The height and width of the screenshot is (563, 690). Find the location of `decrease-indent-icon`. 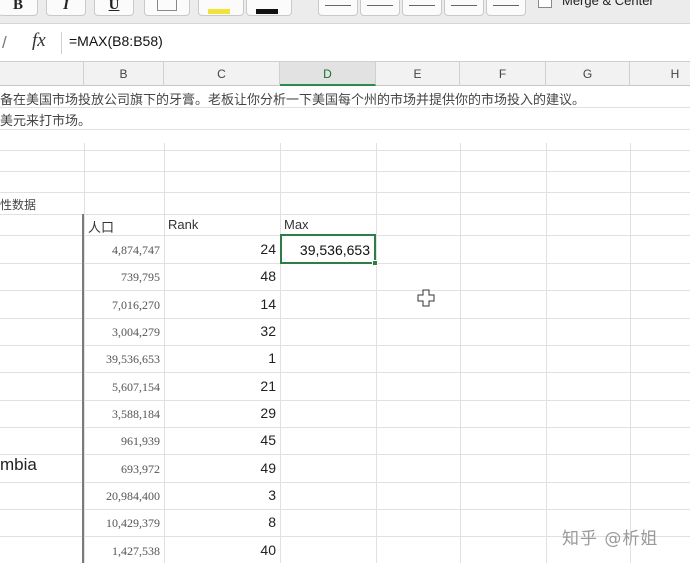

decrease-indent-icon is located at coordinates (464, 5).